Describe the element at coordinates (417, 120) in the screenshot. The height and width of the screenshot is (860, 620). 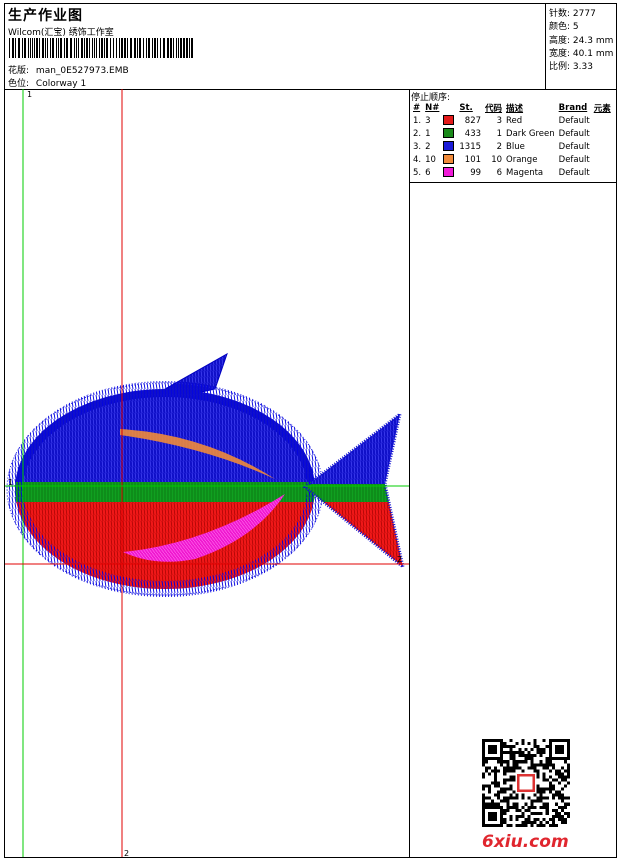
I see `row-num: 1.` at that location.